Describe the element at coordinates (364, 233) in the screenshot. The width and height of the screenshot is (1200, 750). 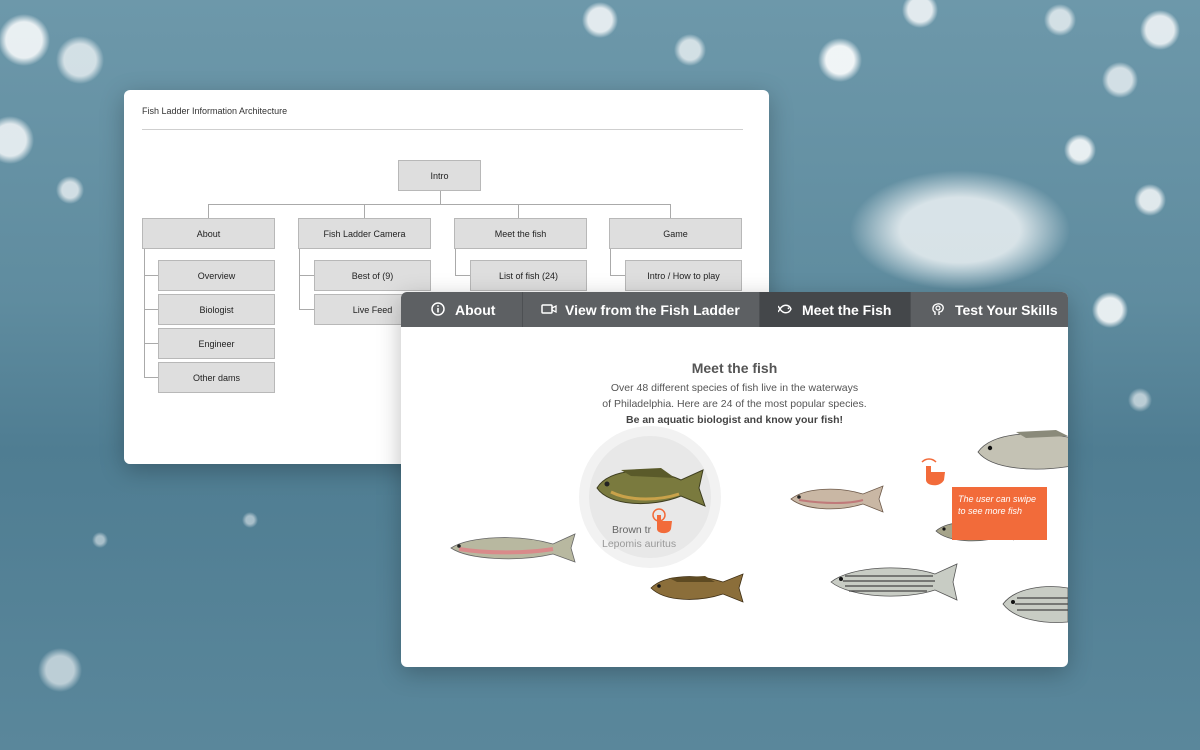
I see `ia-node-camera: Fish Ladder Camera` at that location.